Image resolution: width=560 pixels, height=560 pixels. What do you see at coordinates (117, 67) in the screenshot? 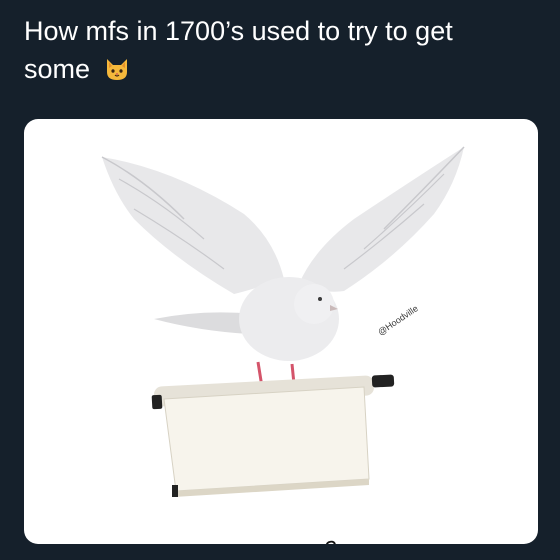
I see `cat-face-emoji-icon` at bounding box center [117, 67].